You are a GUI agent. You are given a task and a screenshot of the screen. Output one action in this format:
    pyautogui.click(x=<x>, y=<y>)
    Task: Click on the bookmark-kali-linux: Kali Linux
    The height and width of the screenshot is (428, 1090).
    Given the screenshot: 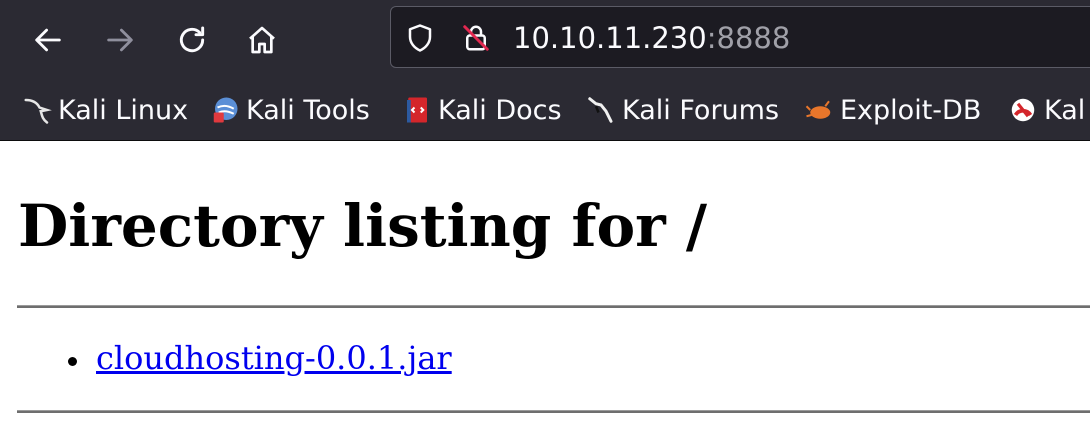 What is the action you would take?
    pyautogui.click(x=105, y=110)
    